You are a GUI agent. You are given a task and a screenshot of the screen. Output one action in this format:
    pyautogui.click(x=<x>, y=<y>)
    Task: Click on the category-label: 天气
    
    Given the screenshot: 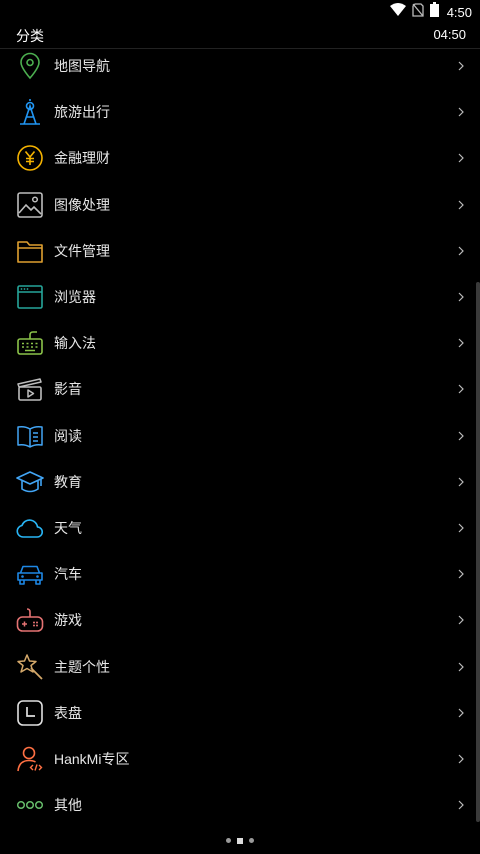 What is the action you would take?
    pyautogui.click(x=68, y=527)
    